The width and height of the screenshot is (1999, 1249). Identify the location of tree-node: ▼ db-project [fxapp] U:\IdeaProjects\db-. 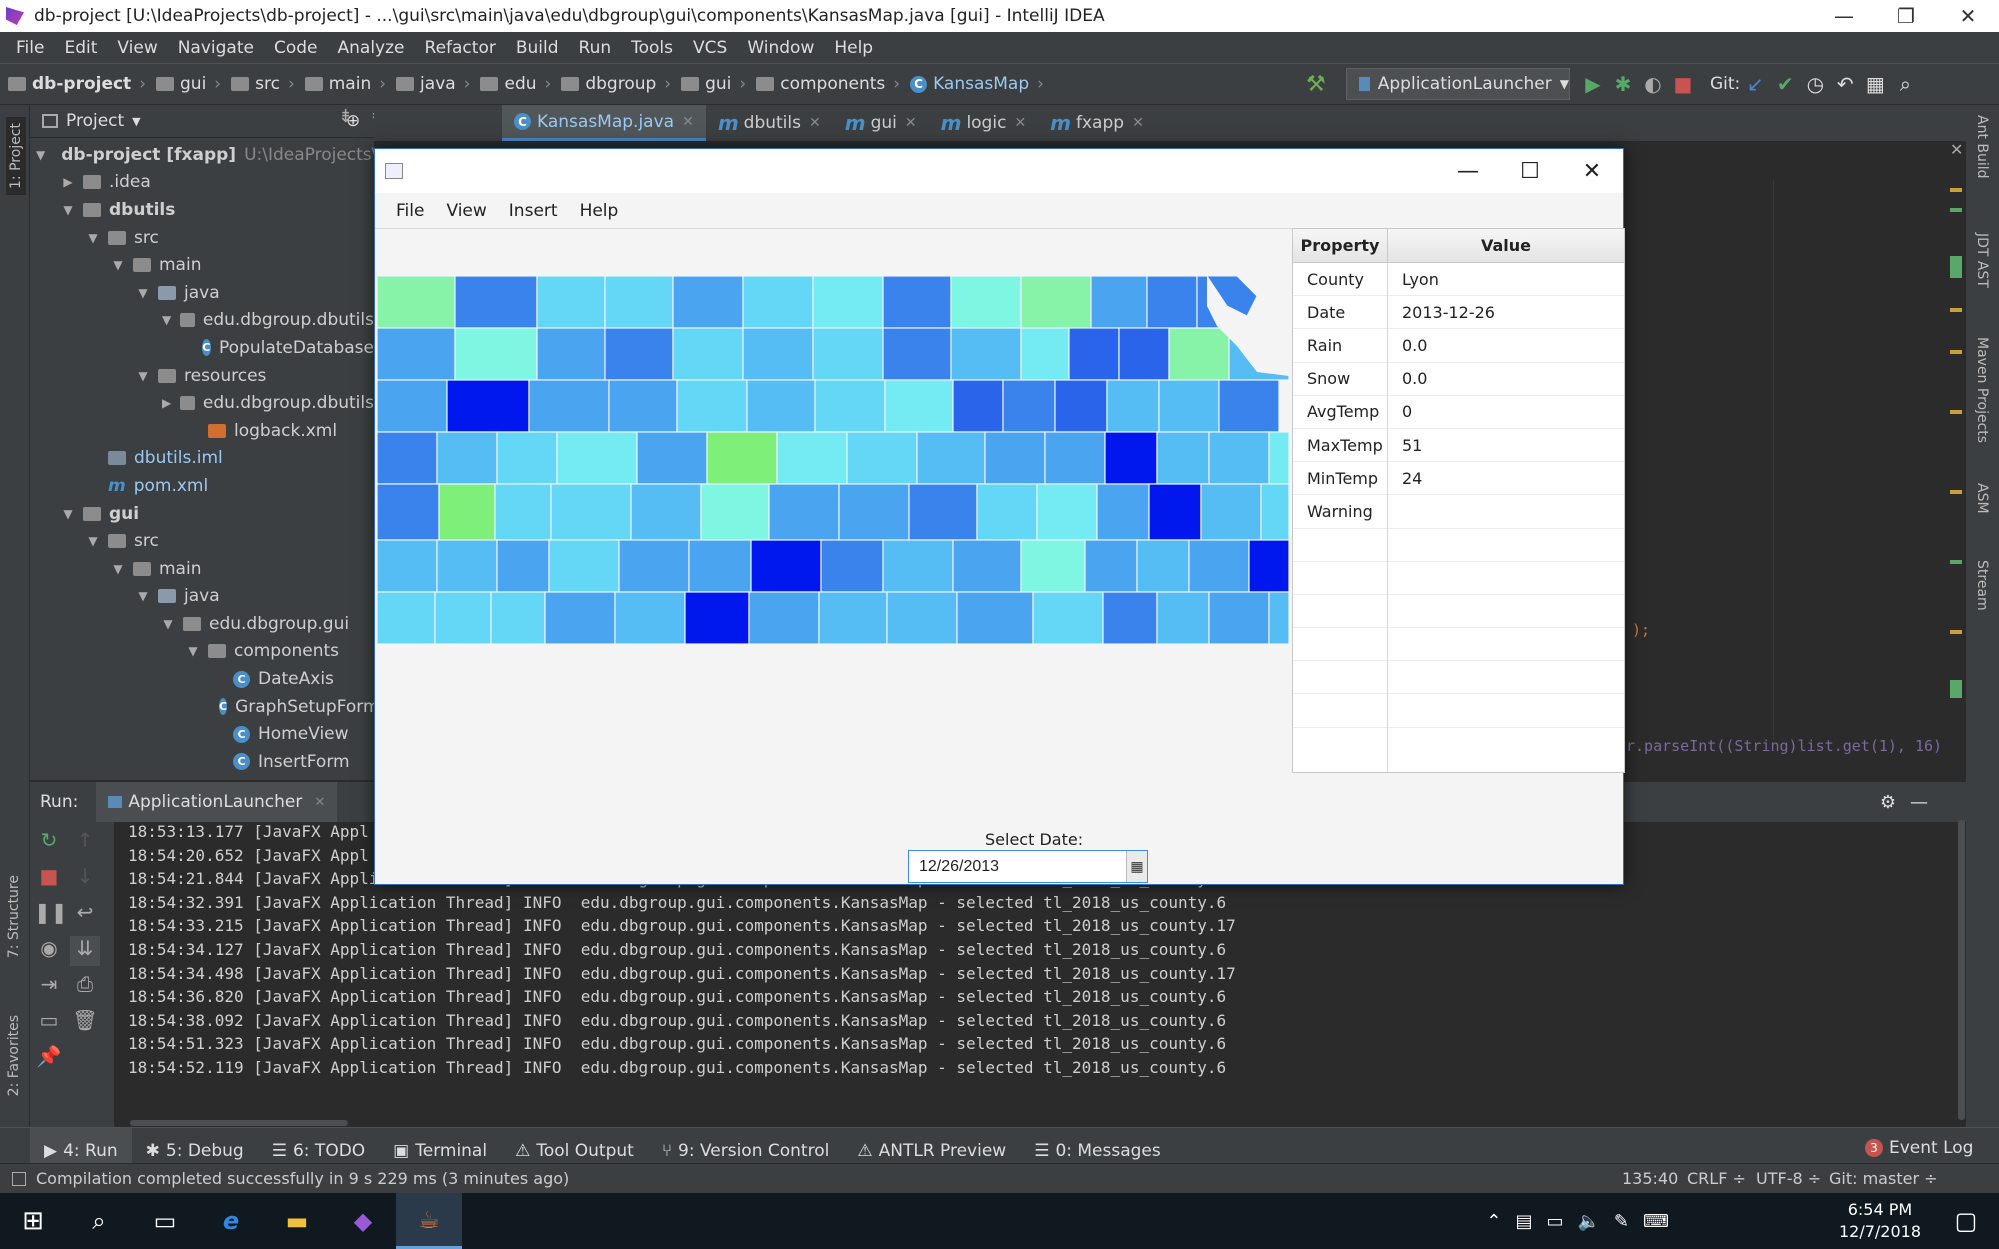
(217, 155).